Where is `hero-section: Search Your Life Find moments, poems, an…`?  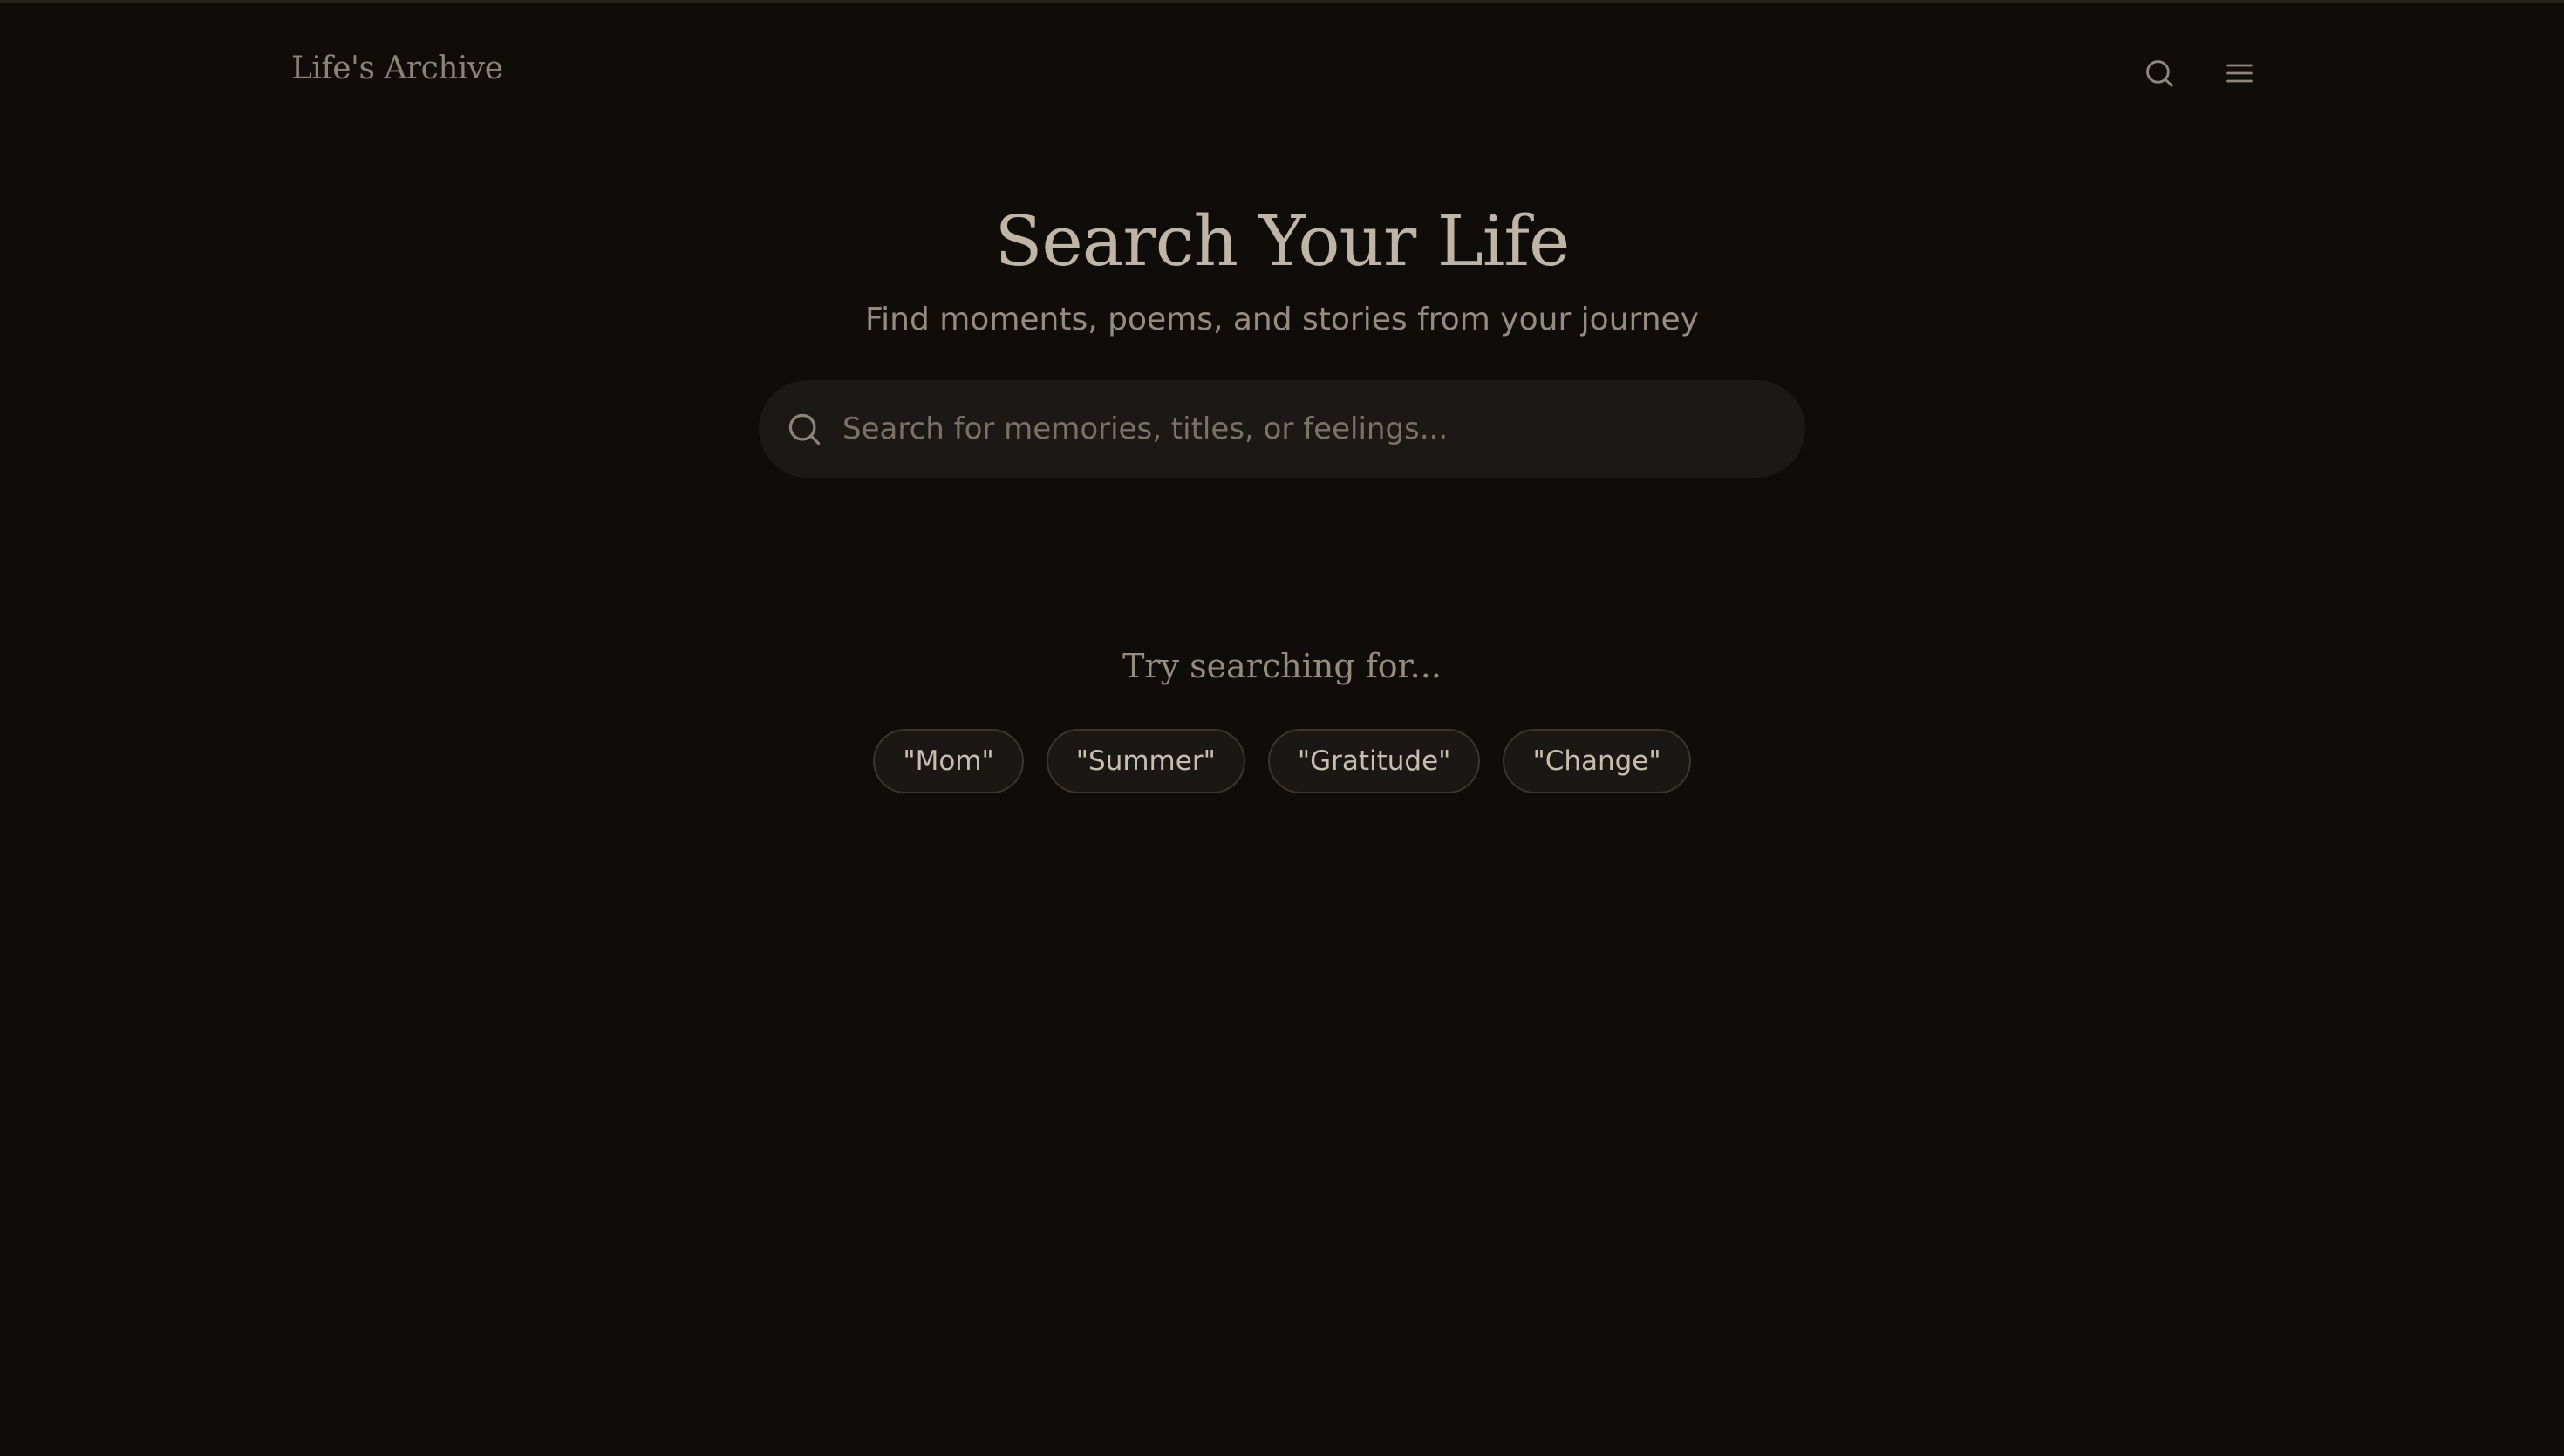 hero-section: Search Your Life Find moments, poems, an… is located at coordinates (1282, 268).